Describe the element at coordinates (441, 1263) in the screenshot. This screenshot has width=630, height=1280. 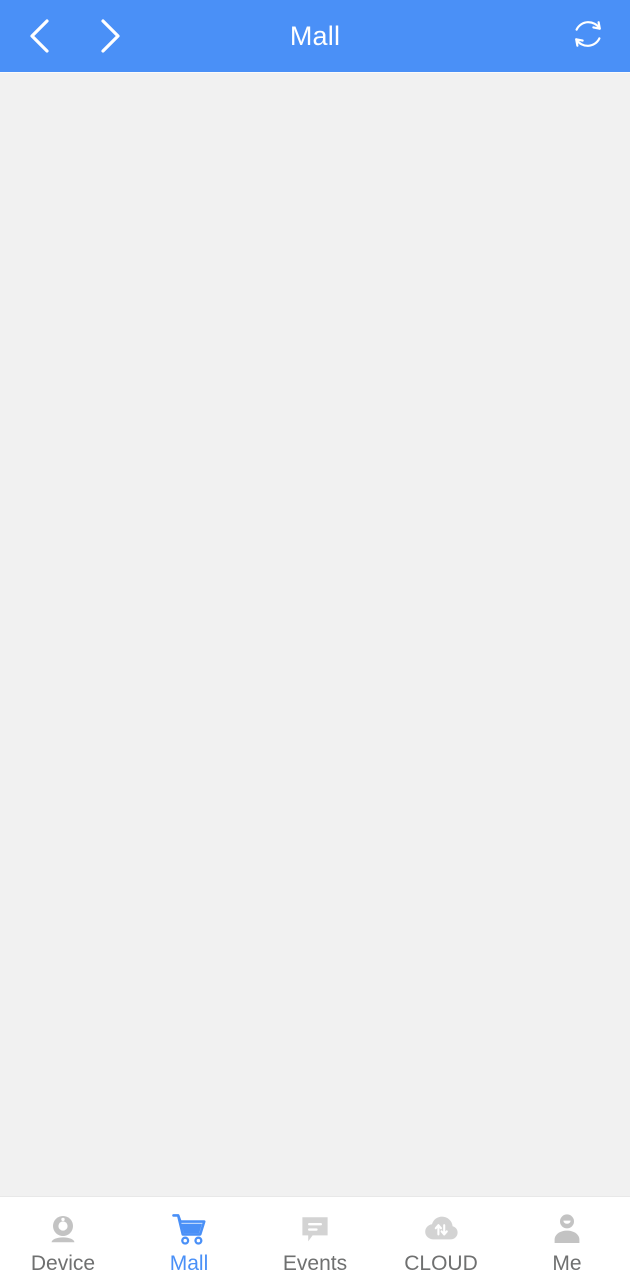
I see `tab-label-cloud: CLOUD` at that location.